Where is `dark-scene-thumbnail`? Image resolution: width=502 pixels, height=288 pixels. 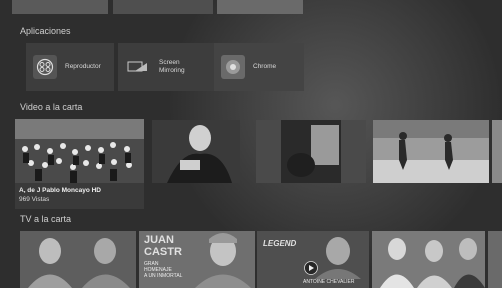
dark-scene-thumbnail is located at coordinates (311, 151).